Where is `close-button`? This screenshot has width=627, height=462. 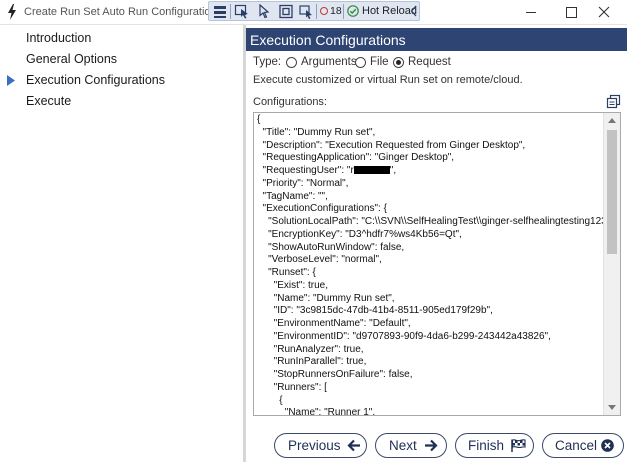 close-button is located at coordinates (604, 12).